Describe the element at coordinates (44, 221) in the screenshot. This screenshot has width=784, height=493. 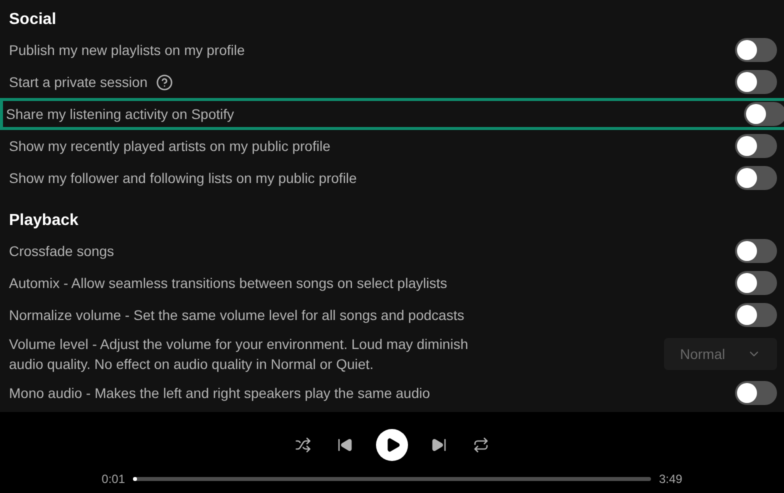
I see `section-heading: Playback` at that location.